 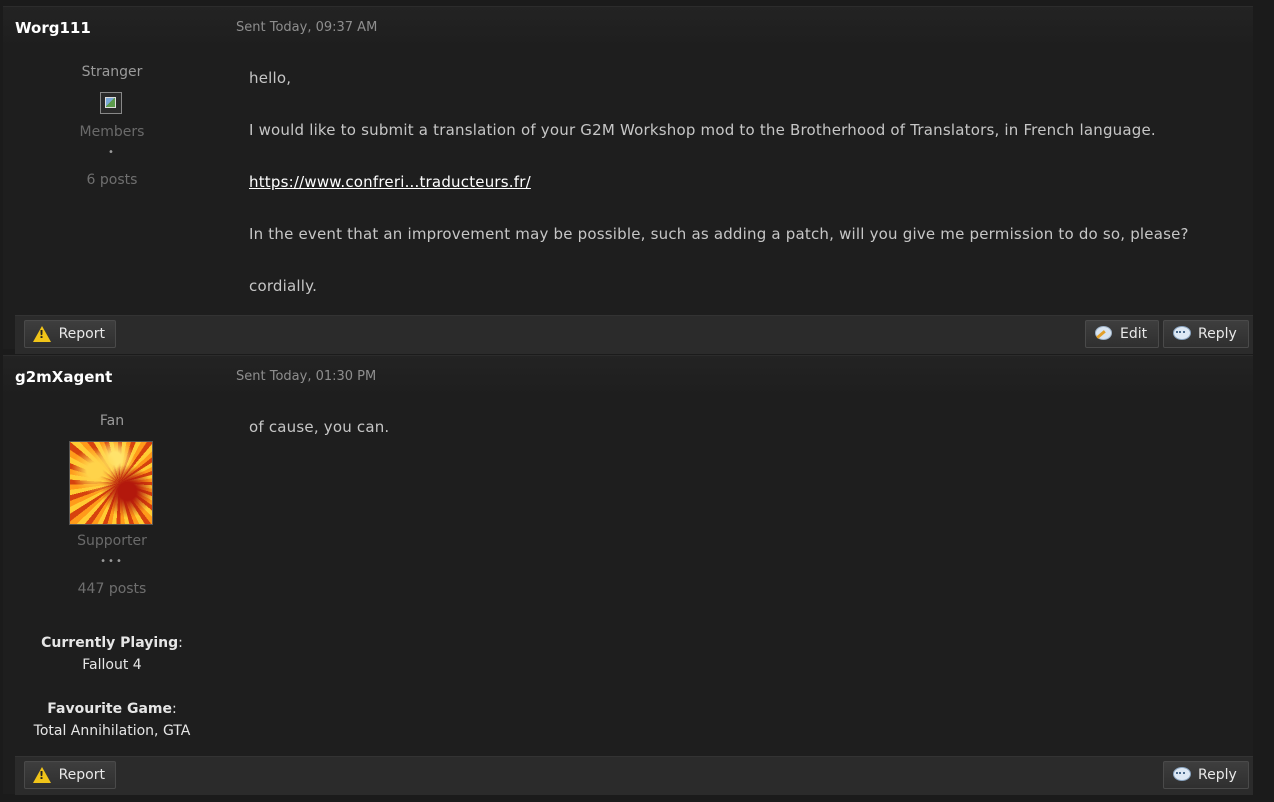 What do you see at coordinates (112, 731) in the screenshot?
I see `profile-field-value: Total Annihilation, GTA` at bounding box center [112, 731].